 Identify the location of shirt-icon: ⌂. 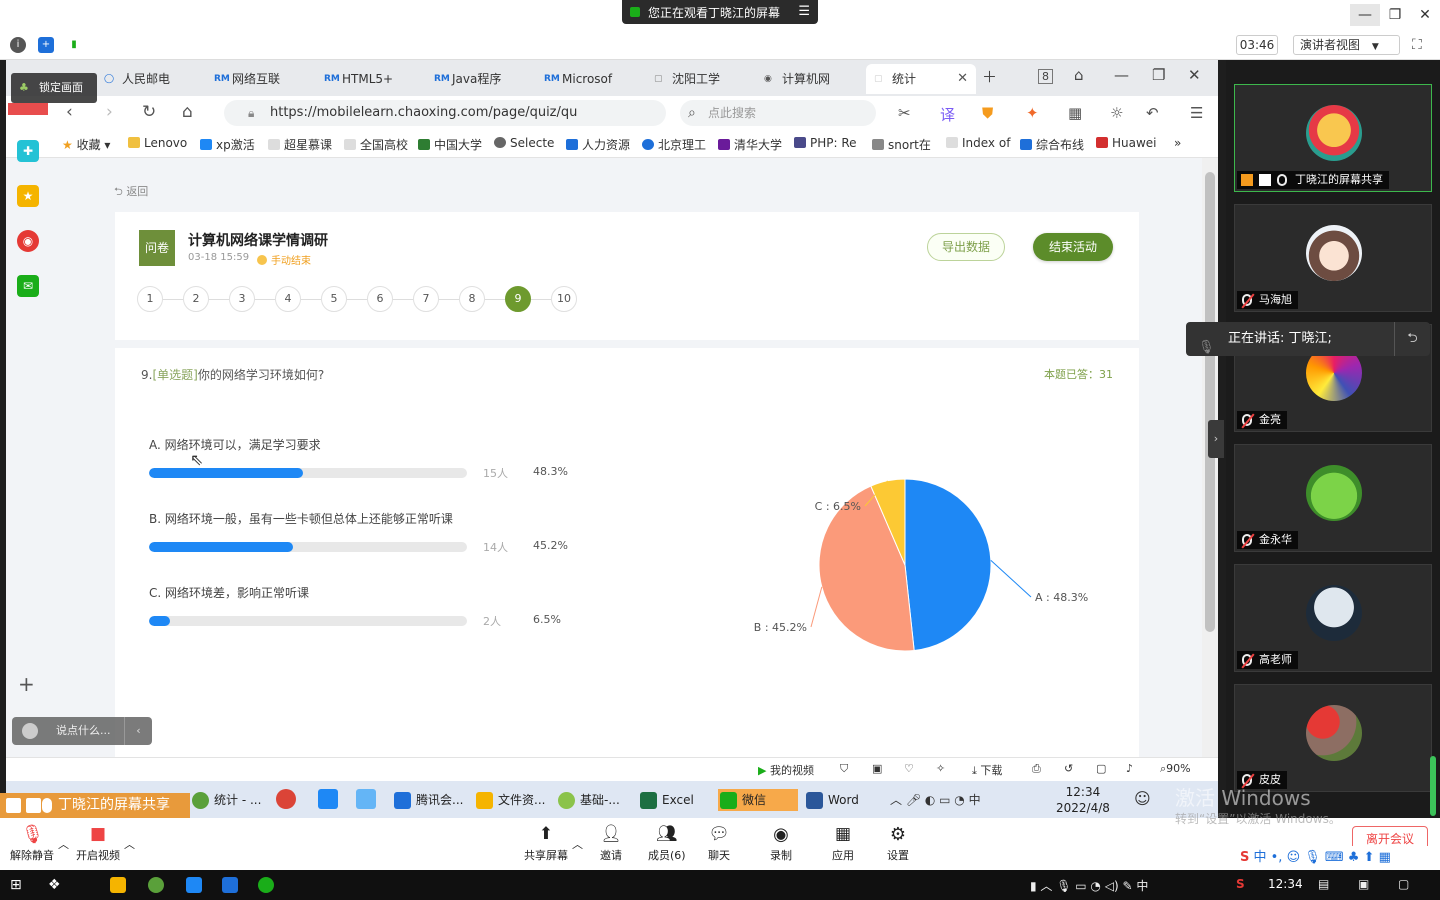
(1079, 75).